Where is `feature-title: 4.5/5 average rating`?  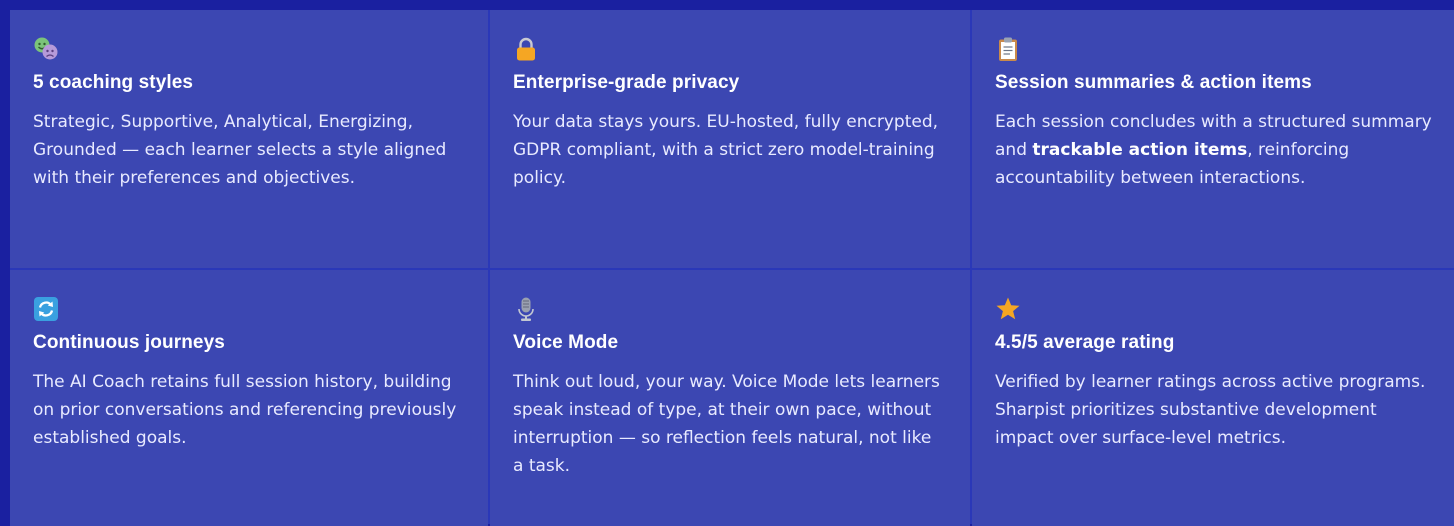
feature-title: 4.5/5 average rating is located at coordinates (1085, 342).